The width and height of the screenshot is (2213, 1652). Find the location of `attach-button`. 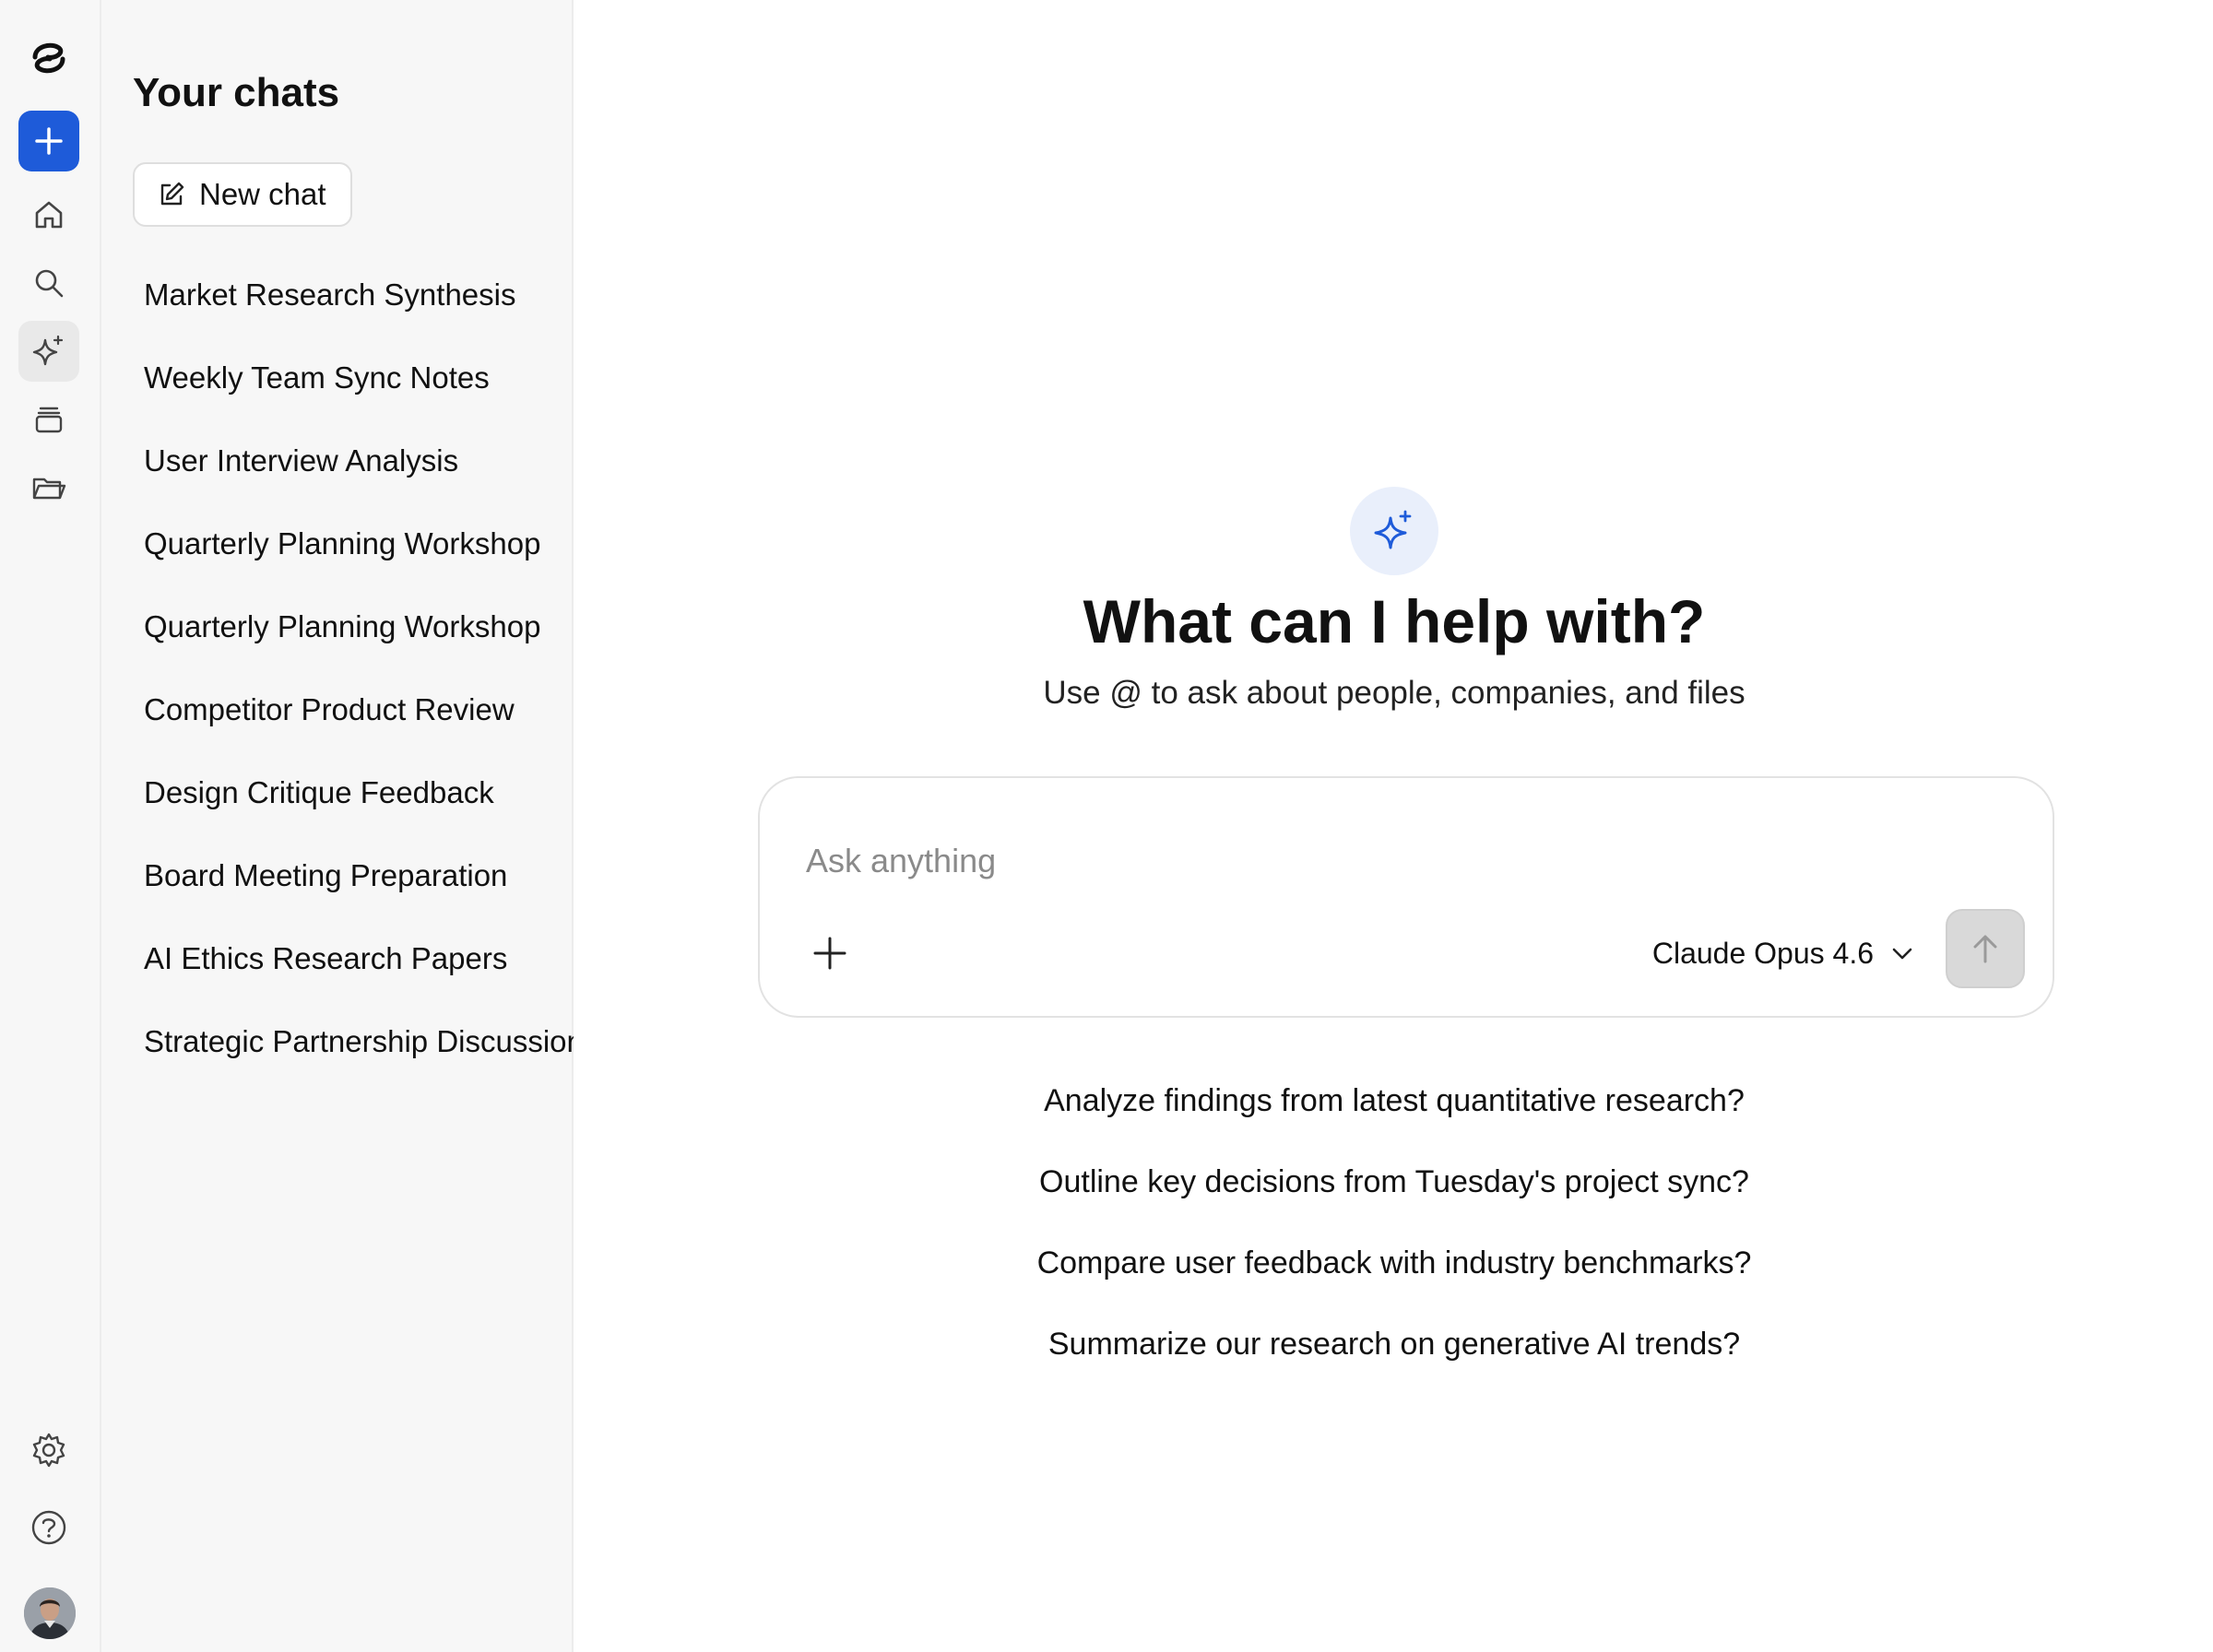

attach-button is located at coordinates (830, 953).